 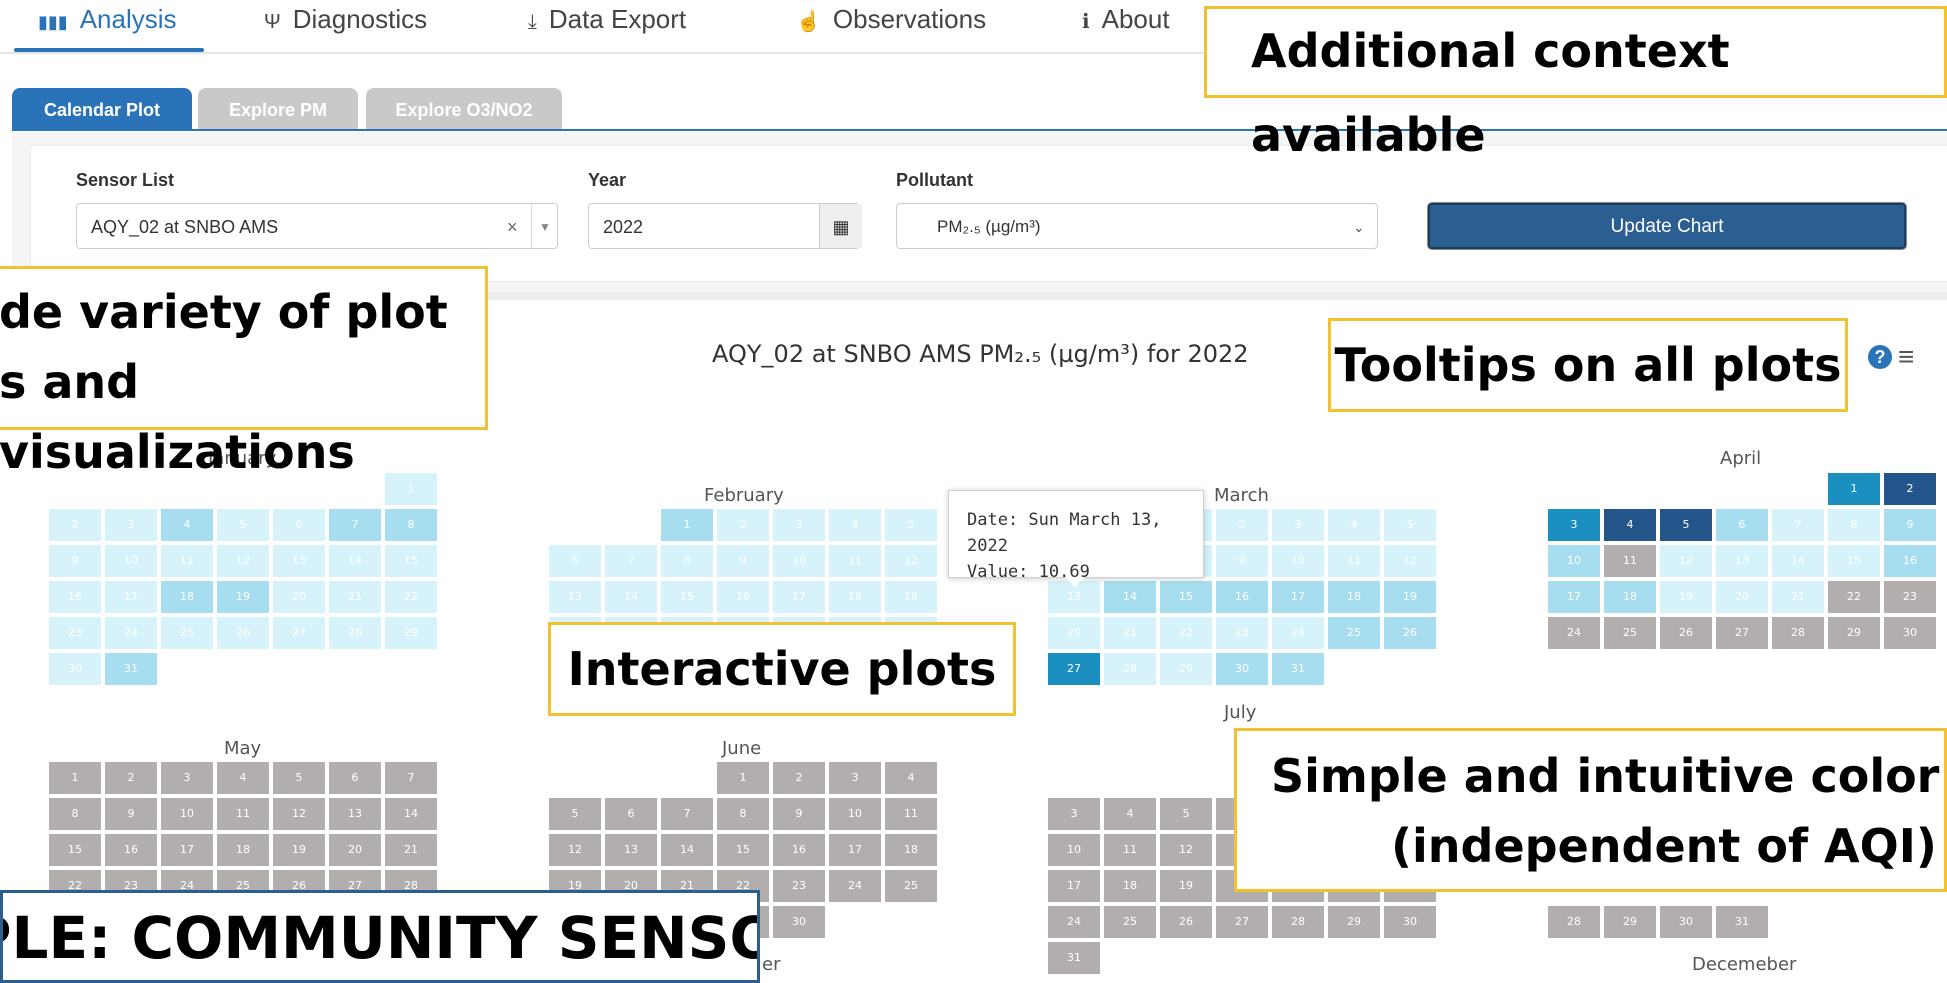 What do you see at coordinates (1798, 633) in the screenshot?
I see `calendar-cell-april: 28` at bounding box center [1798, 633].